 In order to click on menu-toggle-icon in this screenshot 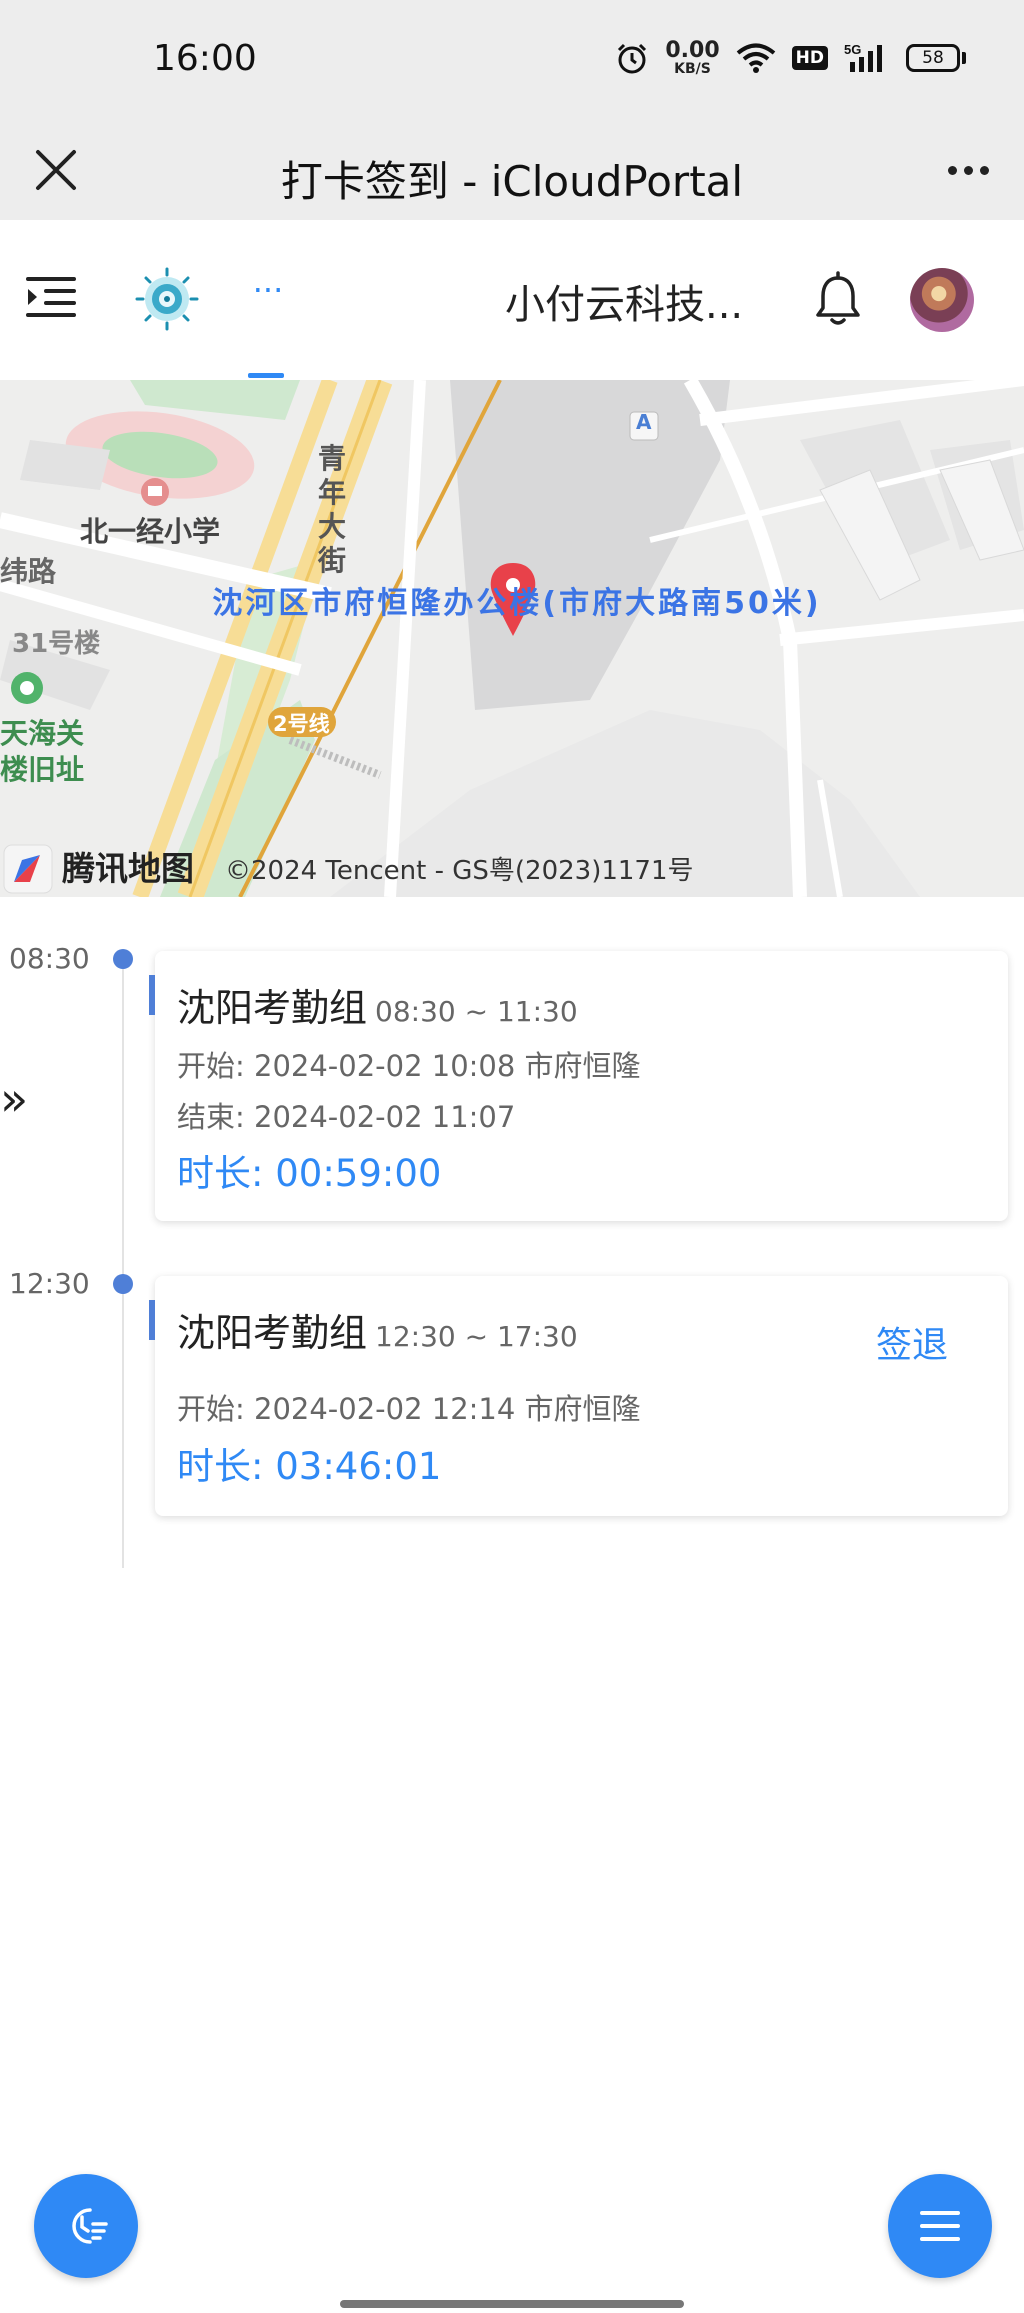, I will do `click(52, 297)`.